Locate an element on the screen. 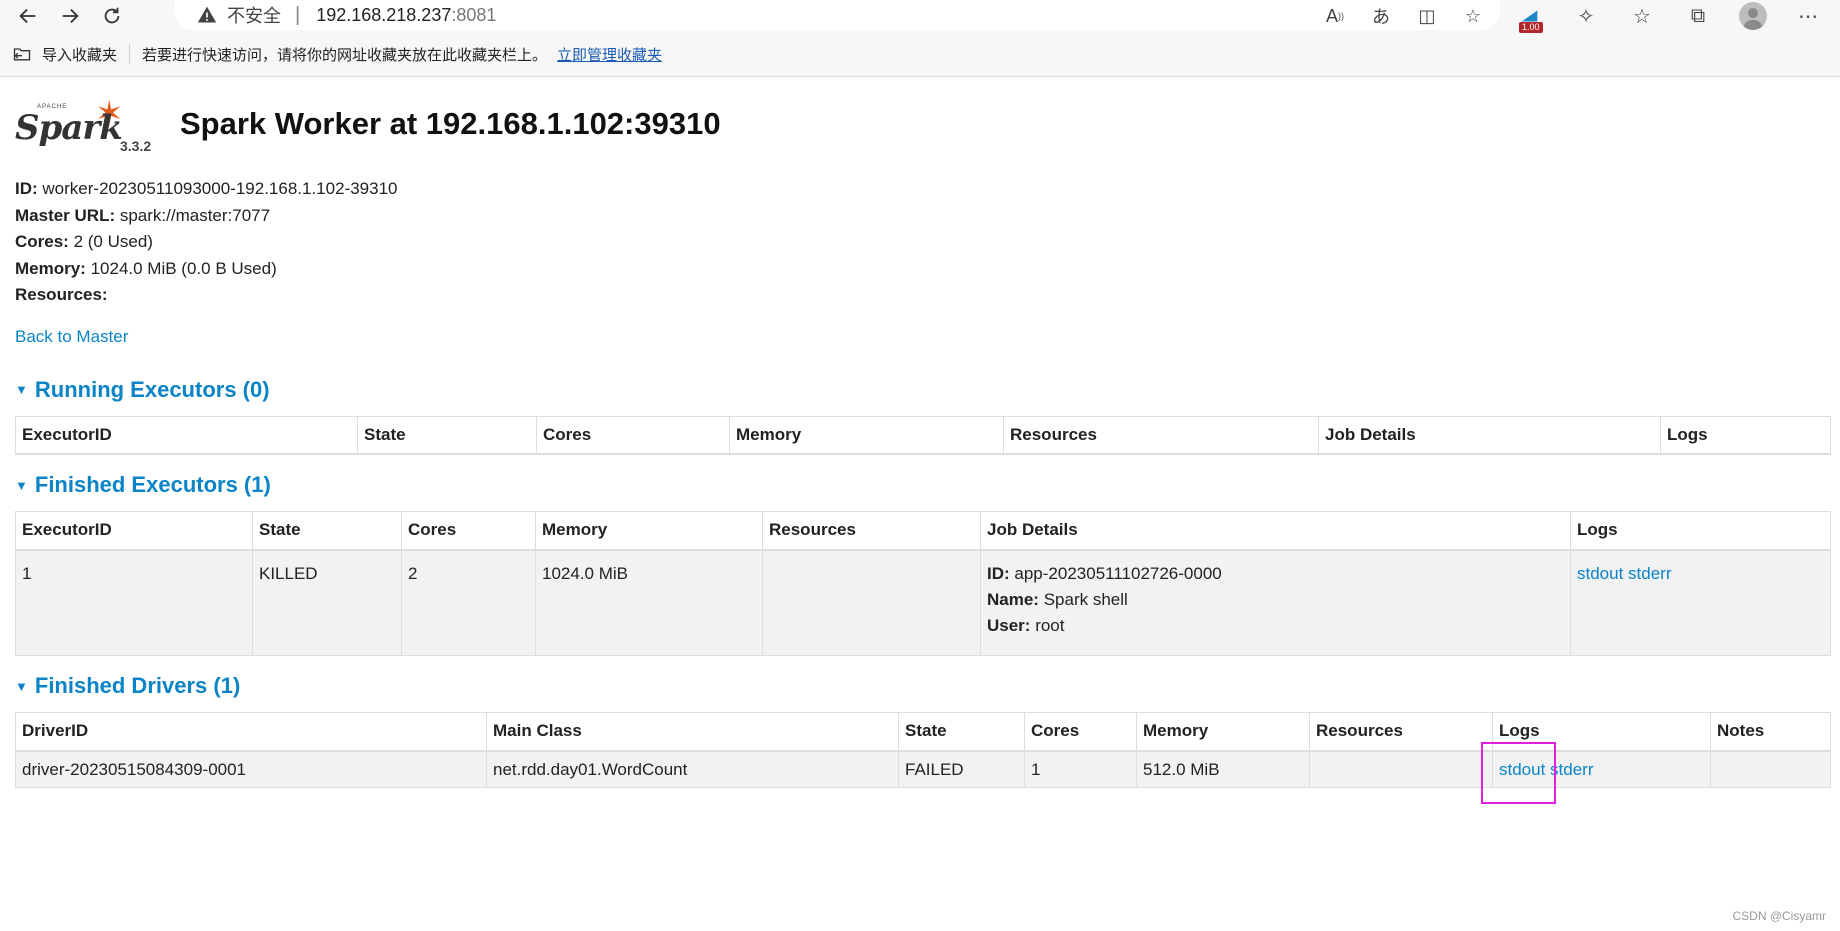  bookmarks-divider is located at coordinates (130, 54).